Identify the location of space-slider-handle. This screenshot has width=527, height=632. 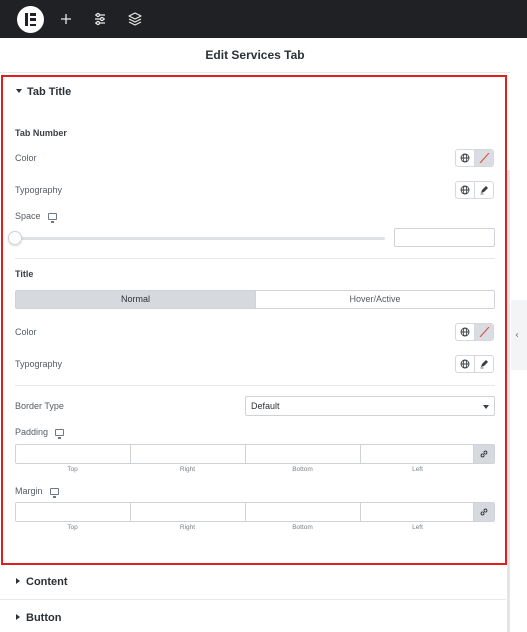
(15, 238).